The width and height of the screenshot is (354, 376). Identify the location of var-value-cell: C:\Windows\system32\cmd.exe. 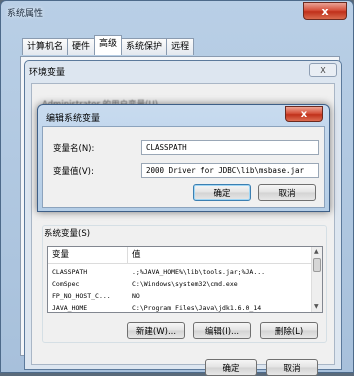
(185, 284).